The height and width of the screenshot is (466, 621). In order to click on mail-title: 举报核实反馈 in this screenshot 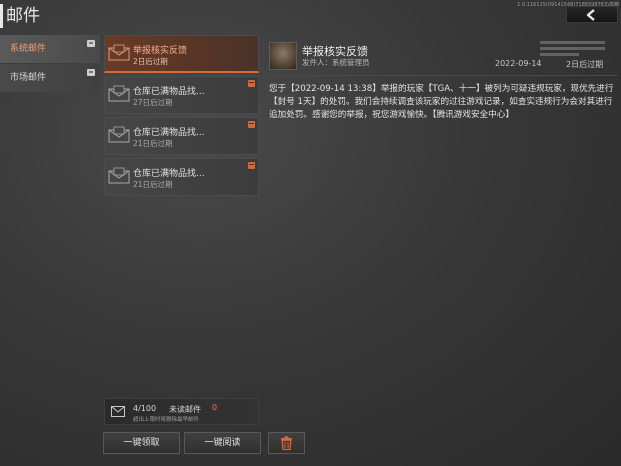, I will do `click(160, 51)`.